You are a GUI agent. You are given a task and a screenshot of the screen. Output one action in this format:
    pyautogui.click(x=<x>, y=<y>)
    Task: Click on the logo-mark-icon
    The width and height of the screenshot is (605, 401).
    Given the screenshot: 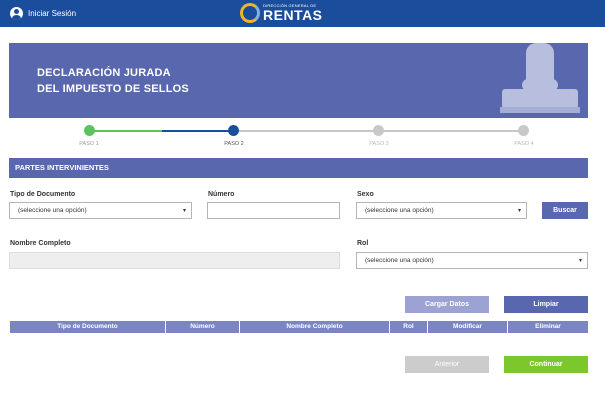 What is the action you would take?
    pyautogui.click(x=250, y=13)
    